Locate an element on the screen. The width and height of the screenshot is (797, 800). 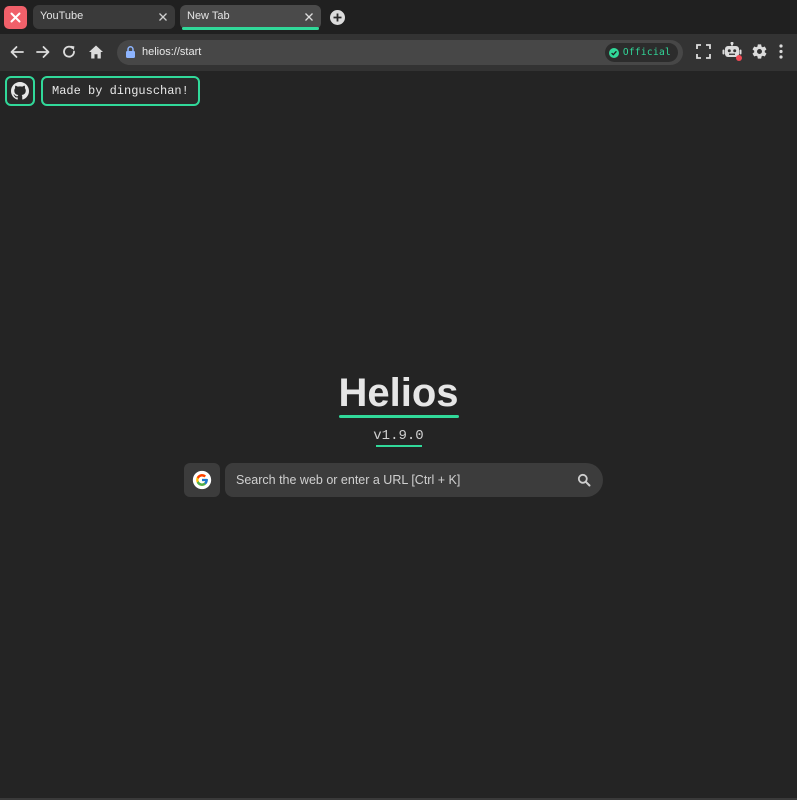
plus-icon is located at coordinates (337, 17).